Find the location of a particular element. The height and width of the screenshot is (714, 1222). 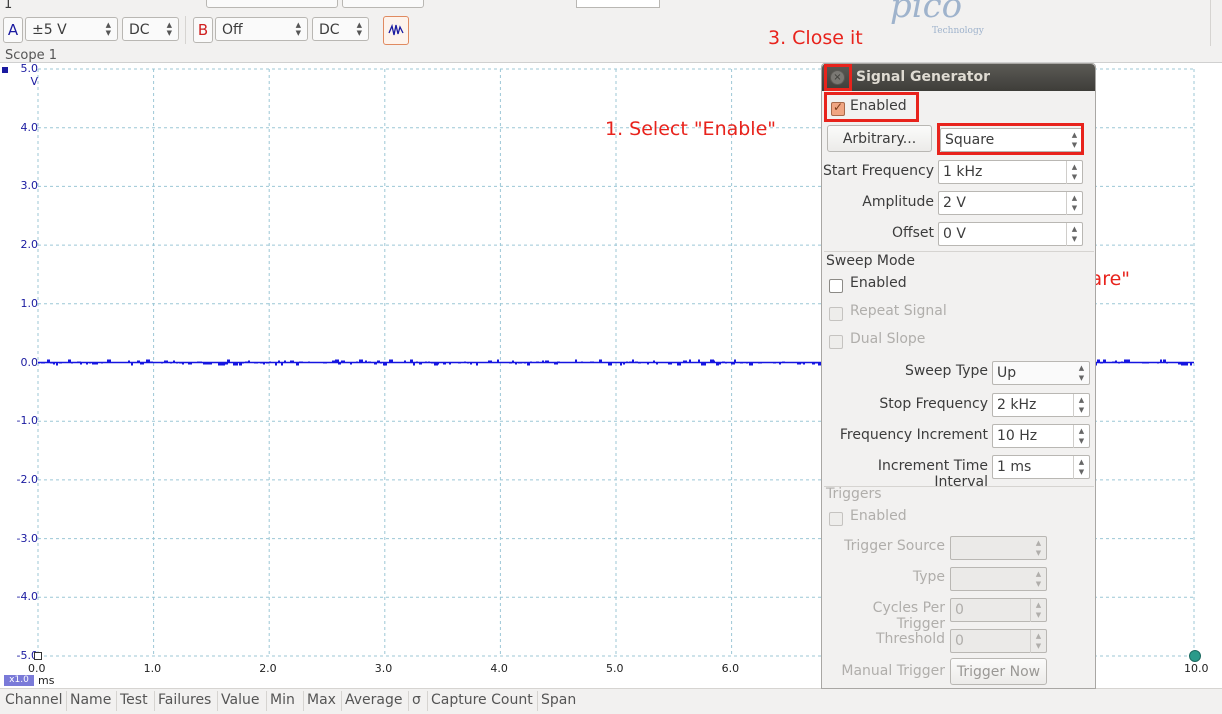

sweep-type-select: Up ▲ ▼ is located at coordinates (1041, 373).